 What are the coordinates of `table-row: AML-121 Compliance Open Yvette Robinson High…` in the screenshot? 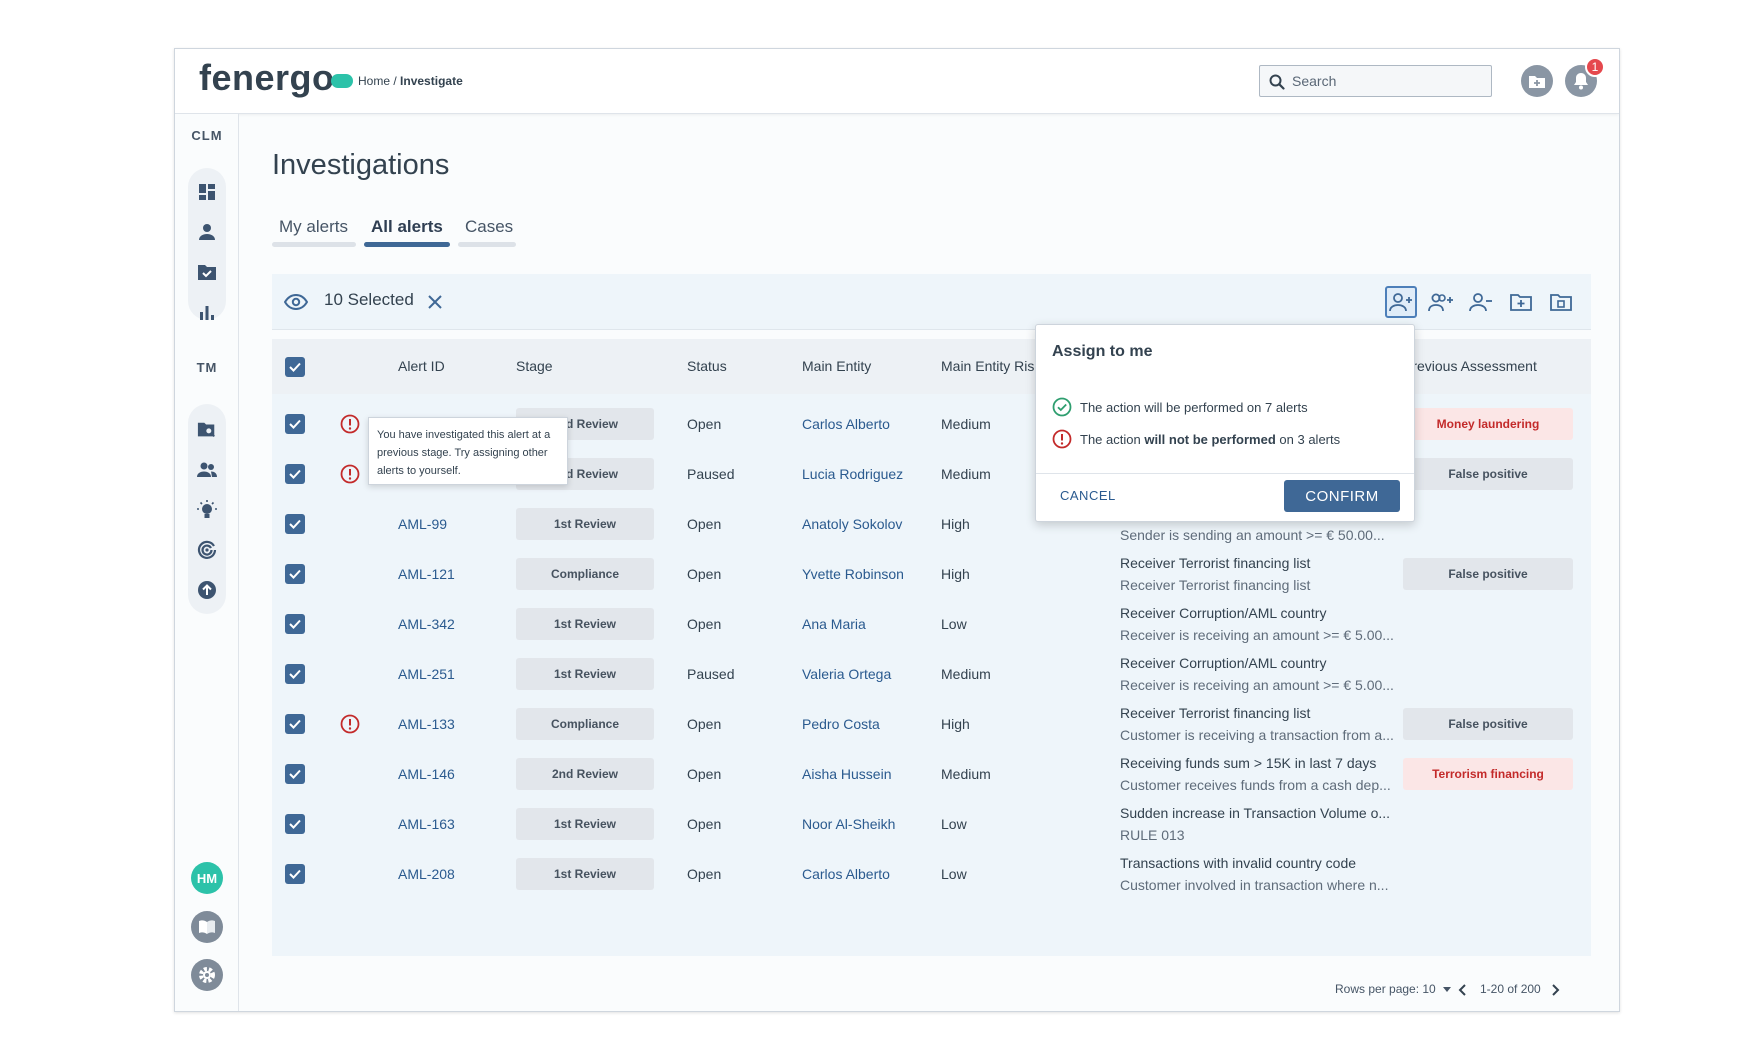 It's located at (931, 577).